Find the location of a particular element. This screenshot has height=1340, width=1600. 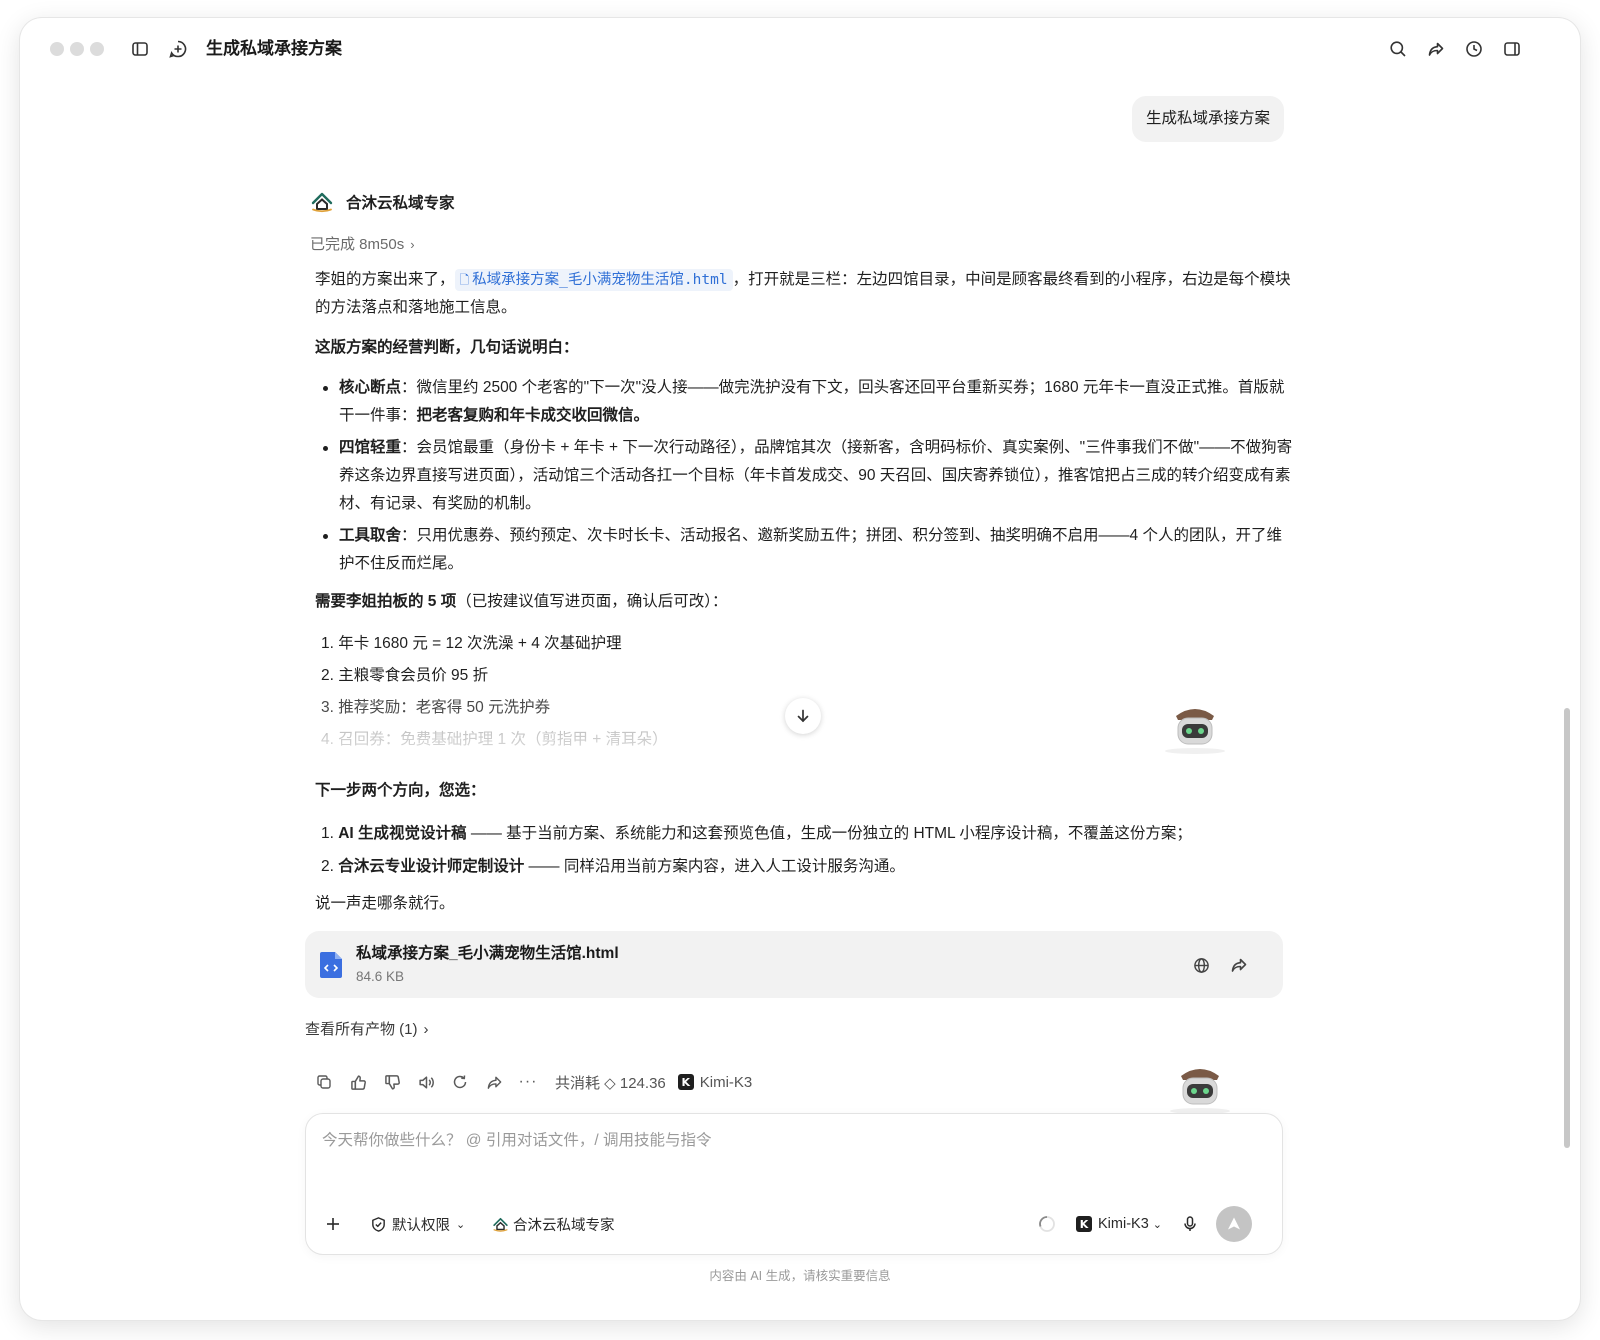

message-composer: 默认权限 ⌄ 合沐云私域专家 K Kimi-K3 ⌄ is located at coordinates (794, 1184).